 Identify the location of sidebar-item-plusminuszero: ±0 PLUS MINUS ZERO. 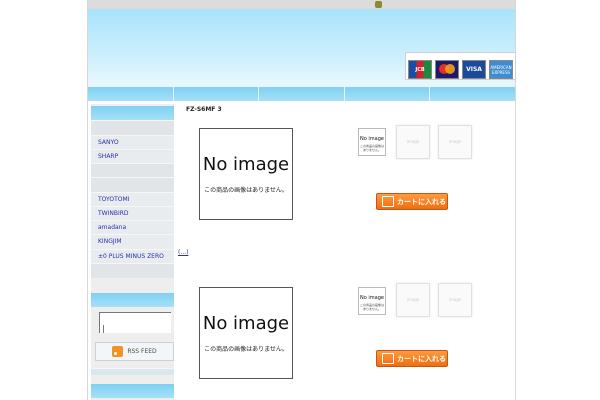
(132, 256).